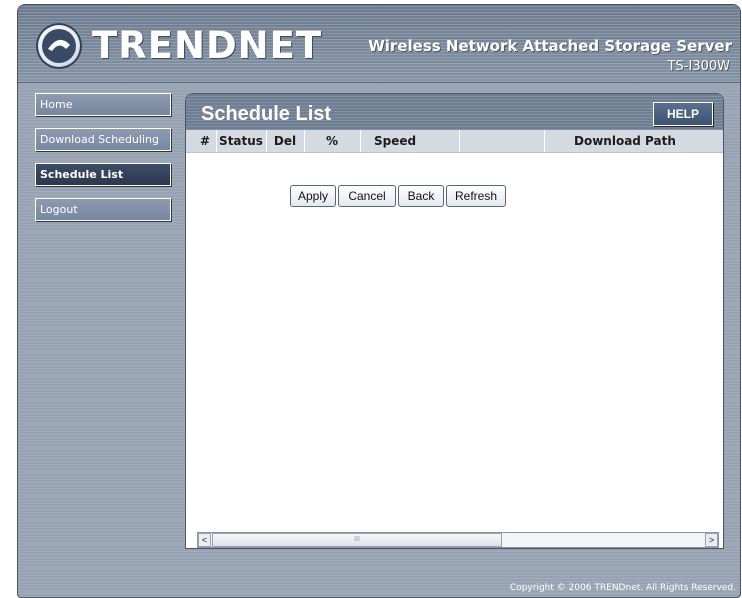  Describe the element at coordinates (421, 196) in the screenshot. I see `back-button: Back` at that location.